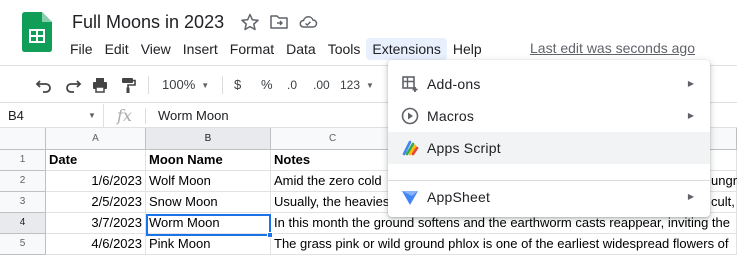 Image resolution: width=737 pixels, height=258 pixels. What do you see at coordinates (23, 202) in the screenshot?
I see `row-header-3: 3` at bounding box center [23, 202].